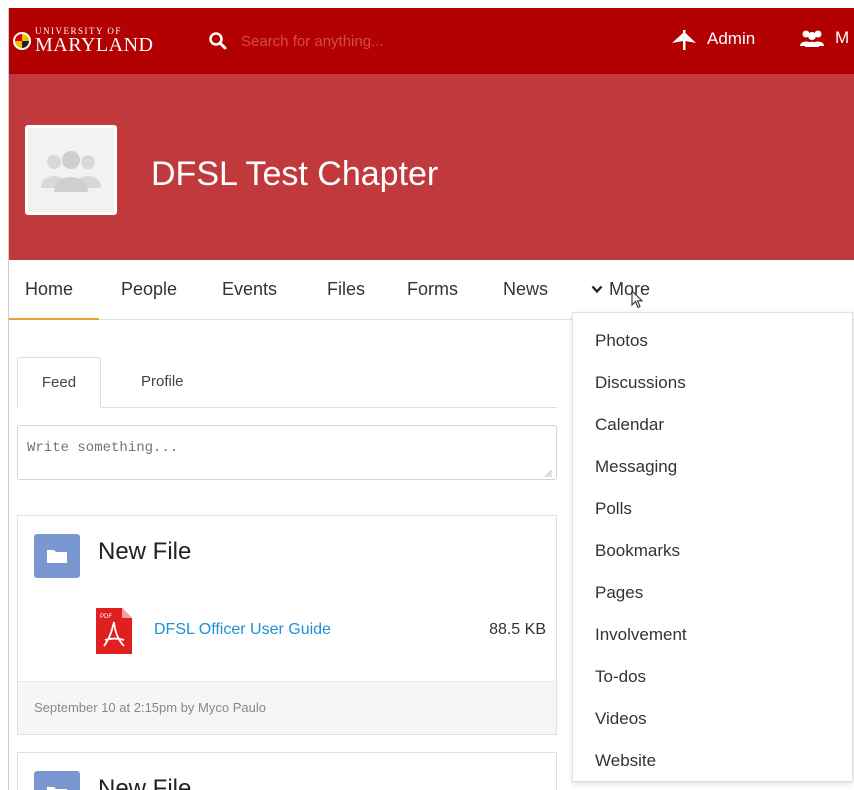 Image resolution: width=854 pixels, height=790 pixels. I want to click on tab-files: Files, so click(346, 290).